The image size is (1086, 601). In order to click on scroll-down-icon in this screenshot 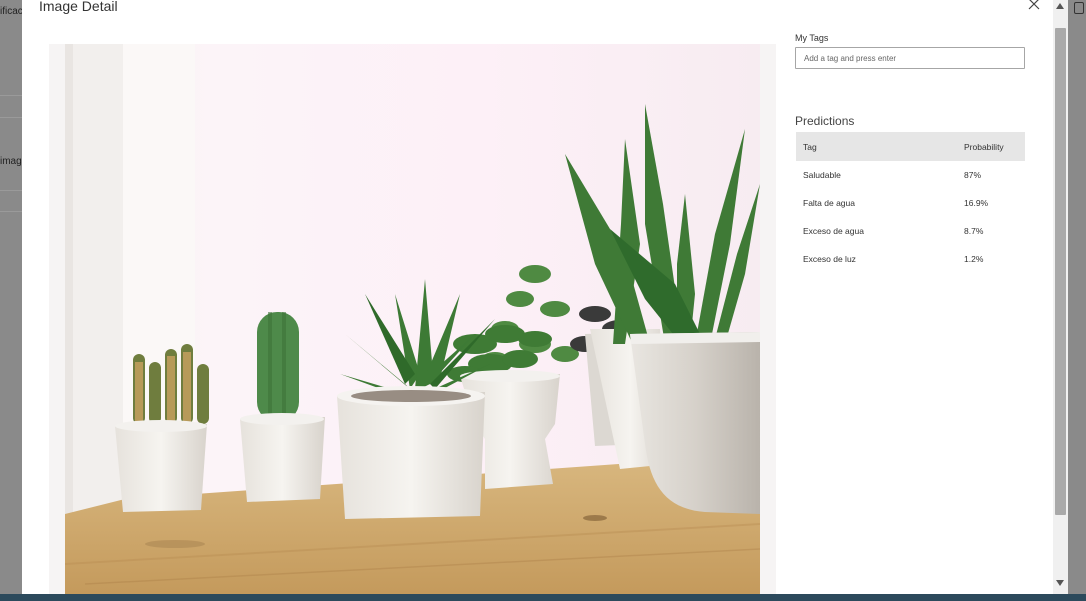, I will do `click(1060, 583)`.